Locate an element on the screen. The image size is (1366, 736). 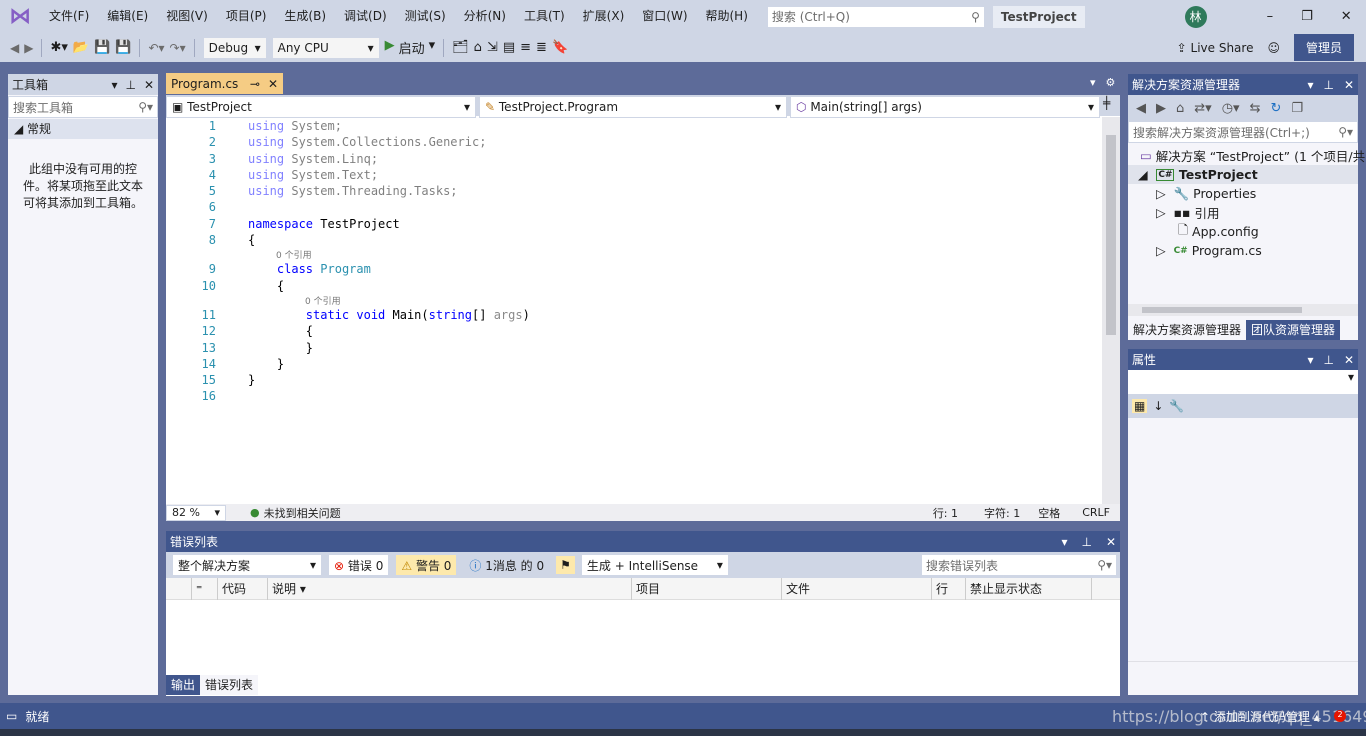
layout-icon: ▤ is located at coordinates (509, 47).